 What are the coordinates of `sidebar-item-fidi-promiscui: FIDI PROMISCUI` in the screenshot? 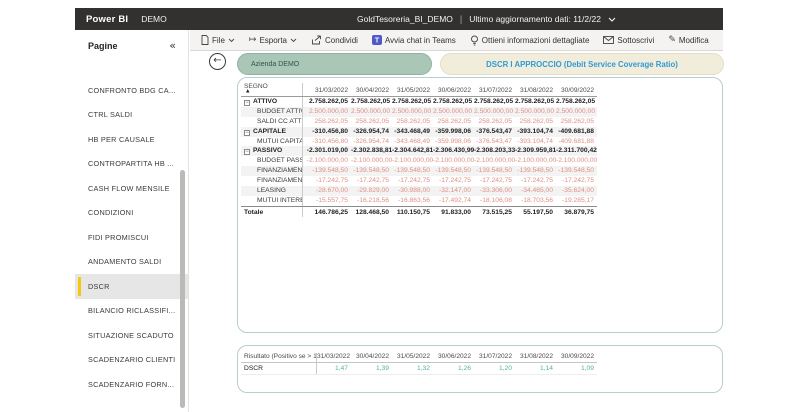 It's located at (131, 237).